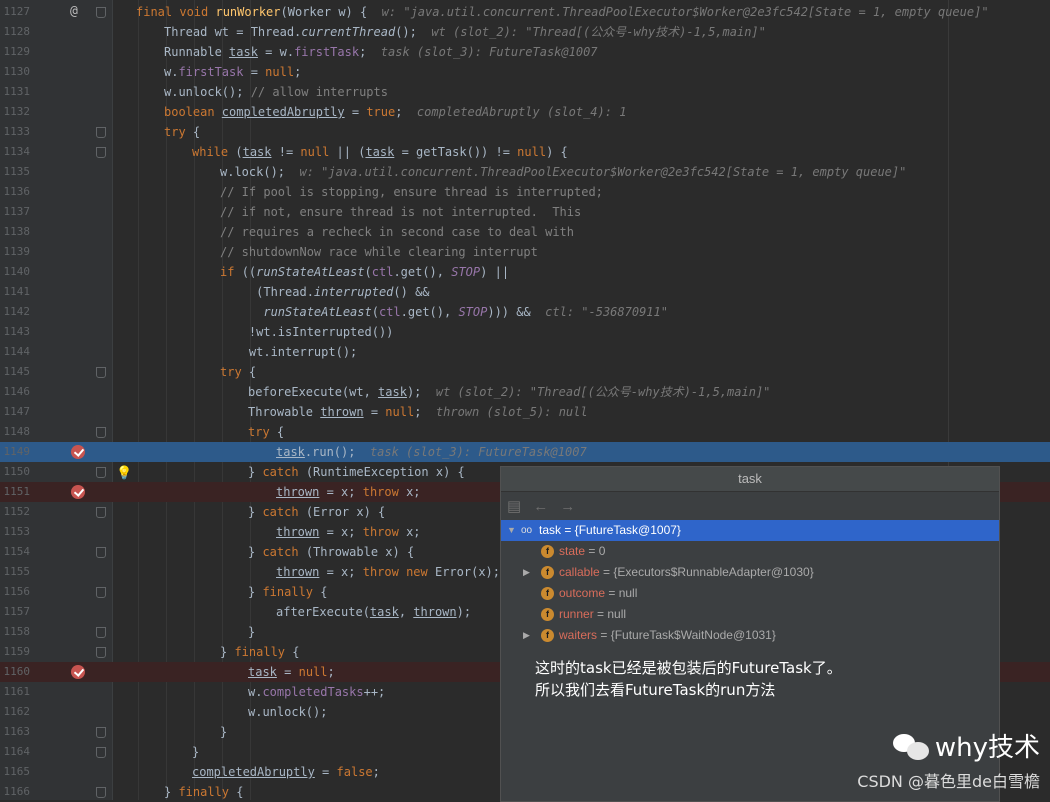 The height and width of the screenshot is (802, 1050). I want to click on code-line: 1148 try {, so click(525, 432).